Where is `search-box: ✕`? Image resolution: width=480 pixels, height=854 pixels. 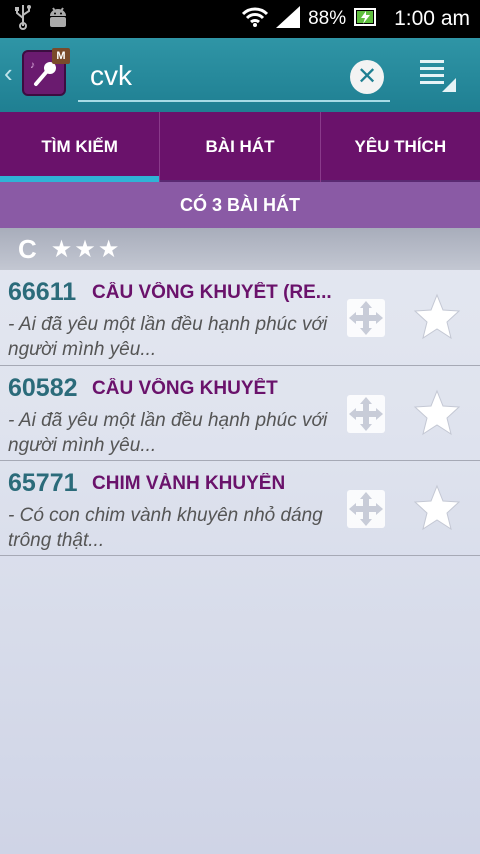
search-box: ✕ is located at coordinates (234, 75).